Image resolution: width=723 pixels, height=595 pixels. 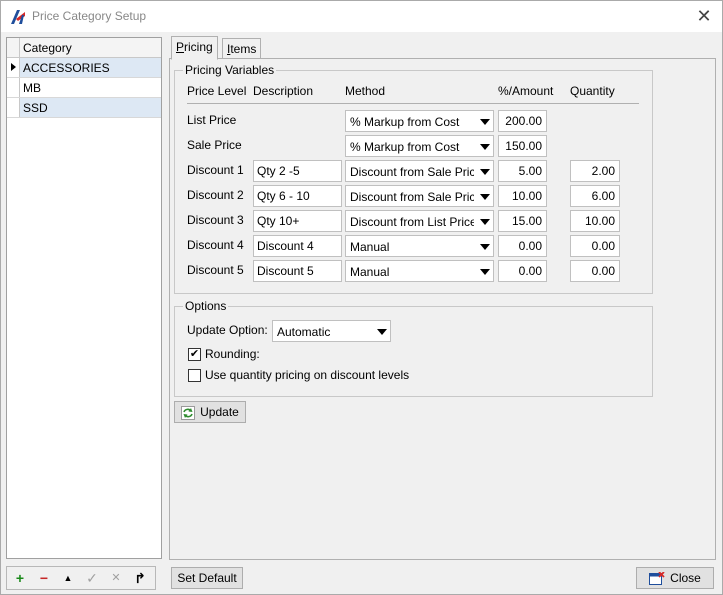 I want to click on update-button: Update, so click(x=210, y=412).